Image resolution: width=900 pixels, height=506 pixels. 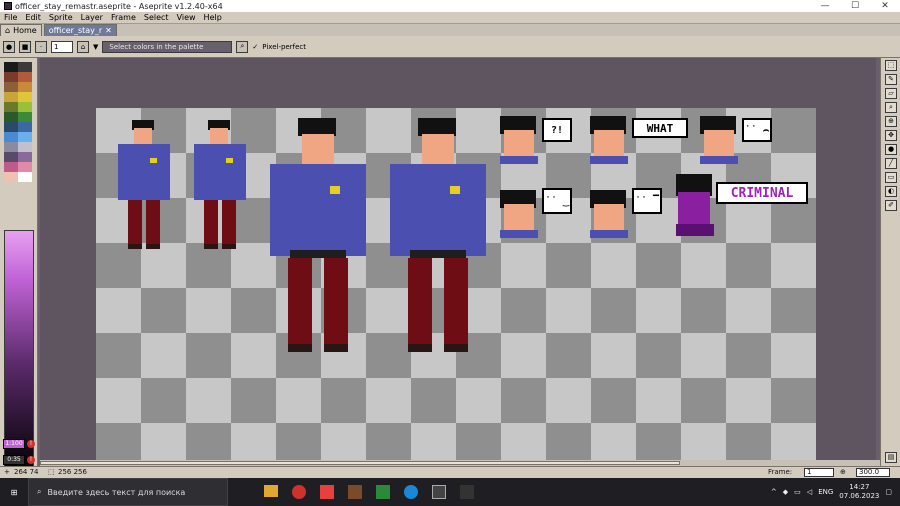 What do you see at coordinates (891, 177) in the screenshot?
I see `rectangle-tool-icon: ▭` at bounding box center [891, 177].